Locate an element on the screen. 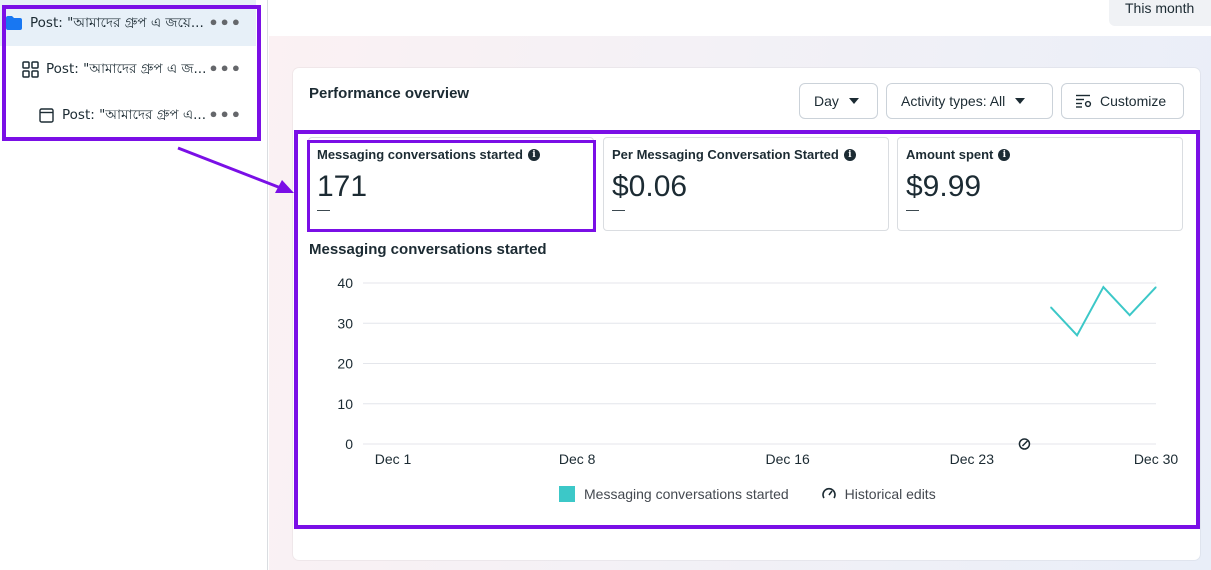 The height and width of the screenshot is (570, 1211). activity-types-label: Activity types: All is located at coordinates (953, 101).